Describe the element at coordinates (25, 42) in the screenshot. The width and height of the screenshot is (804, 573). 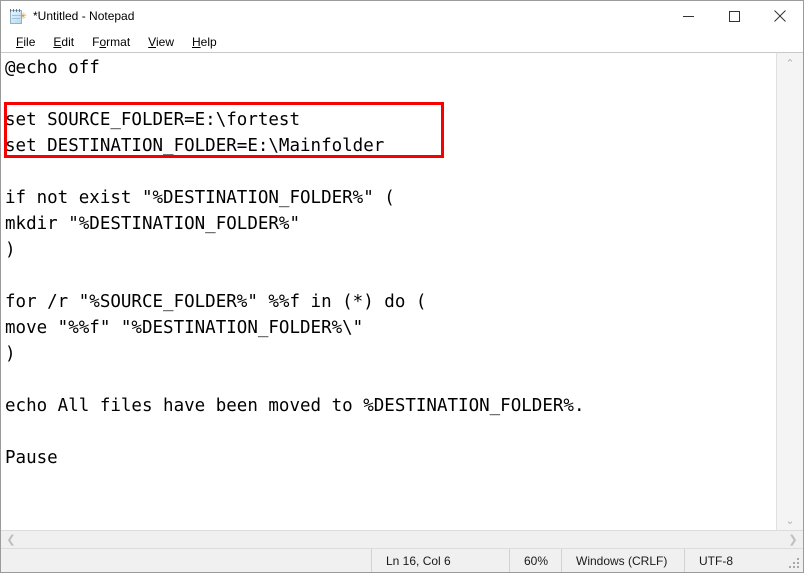
I see `menu-item-file: File` at that location.